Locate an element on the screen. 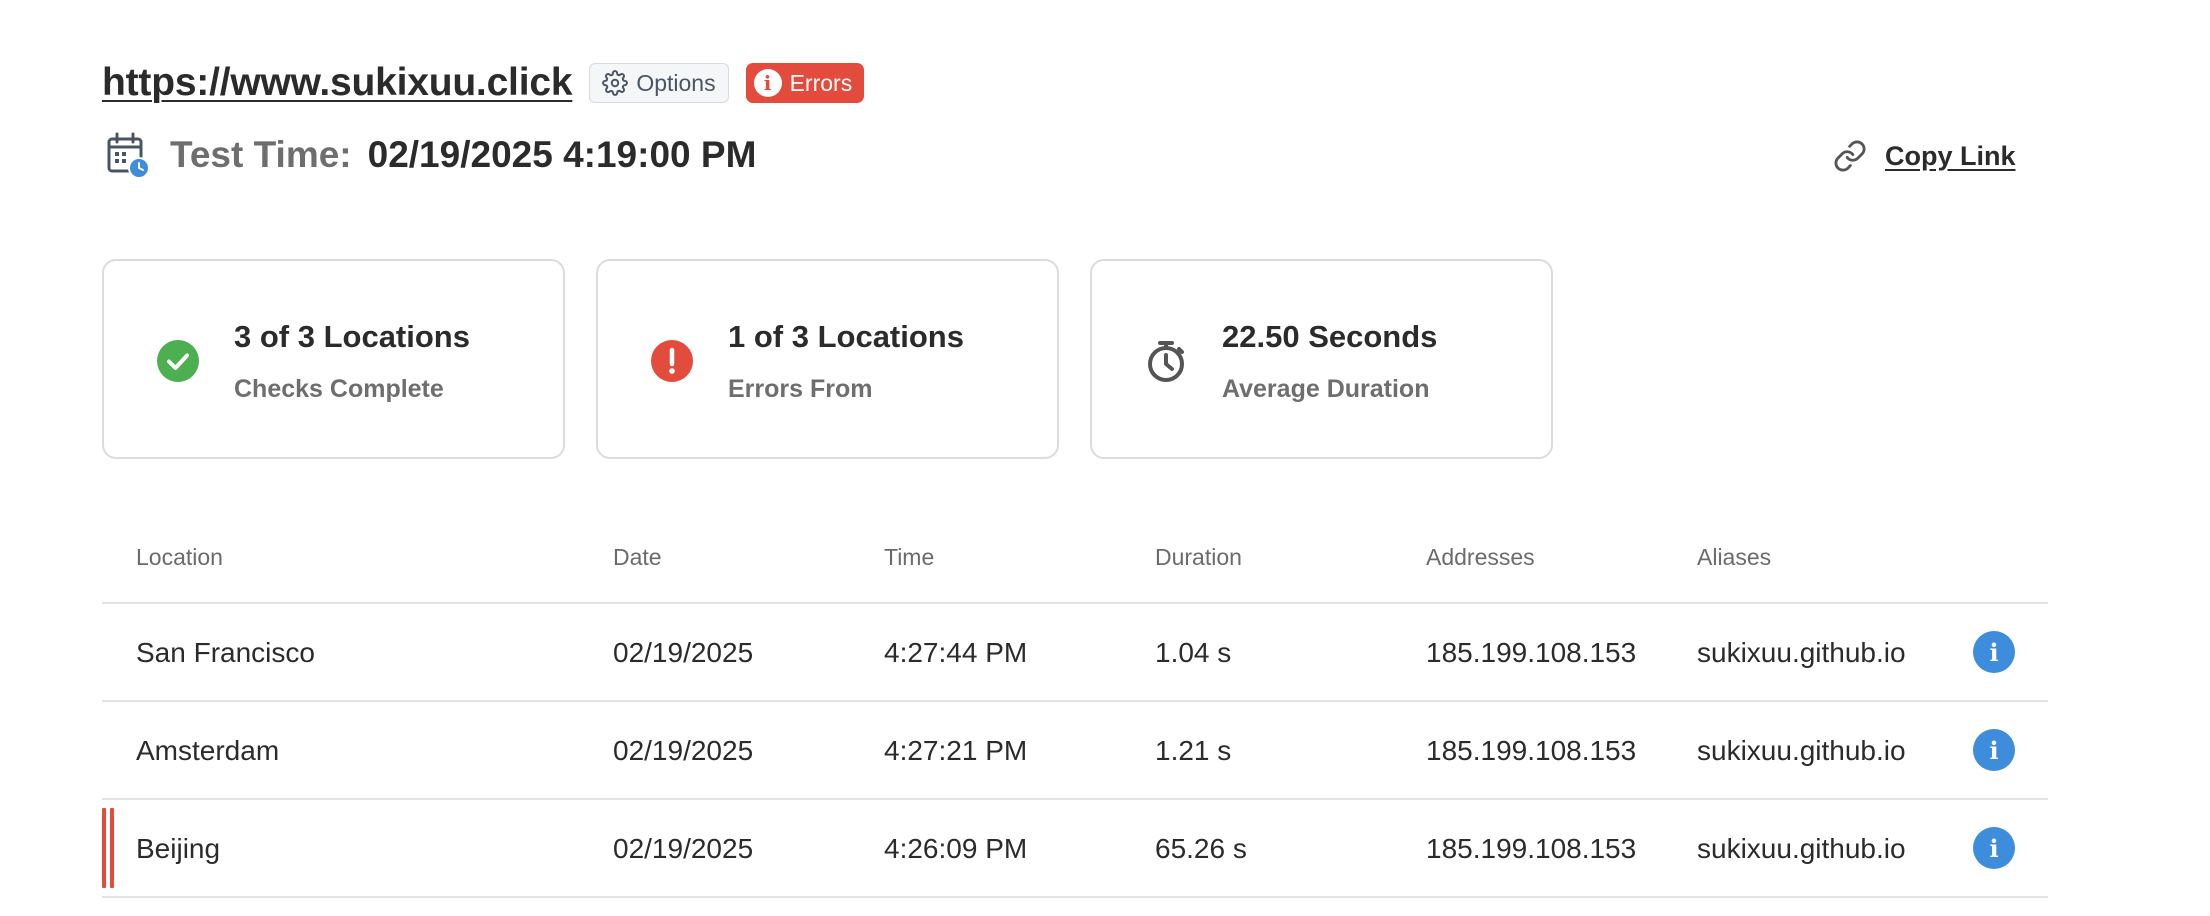 The image size is (2210, 916). gear-icon is located at coordinates (615, 83).